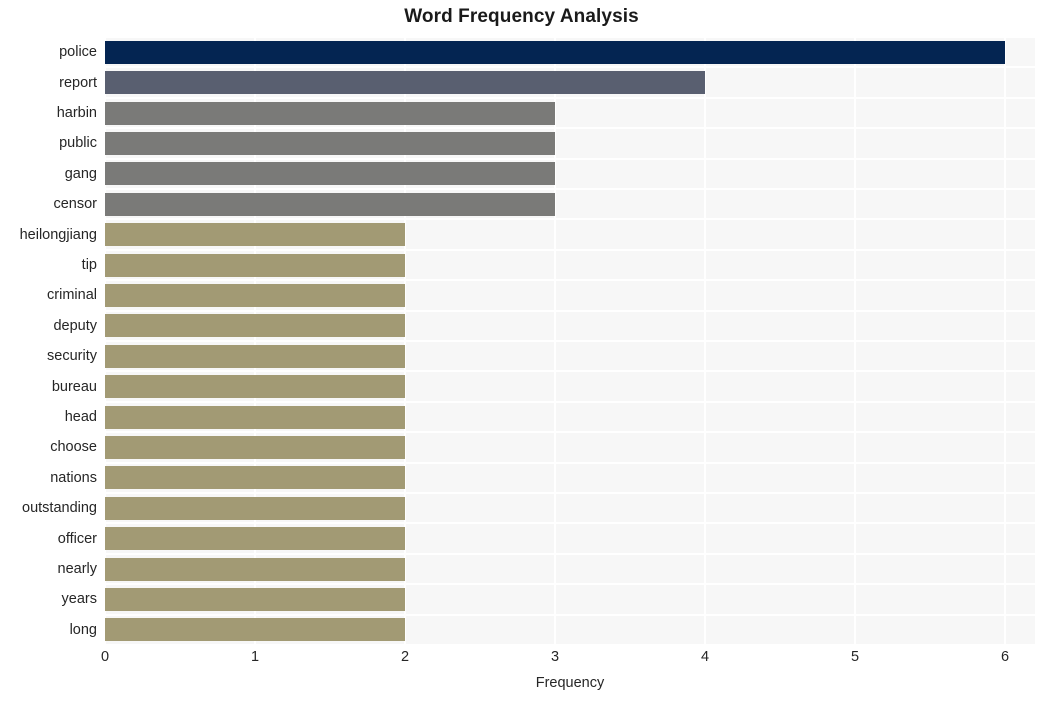 The height and width of the screenshot is (701, 1043). I want to click on x-axis-tick-label: 0, so click(105, 657).